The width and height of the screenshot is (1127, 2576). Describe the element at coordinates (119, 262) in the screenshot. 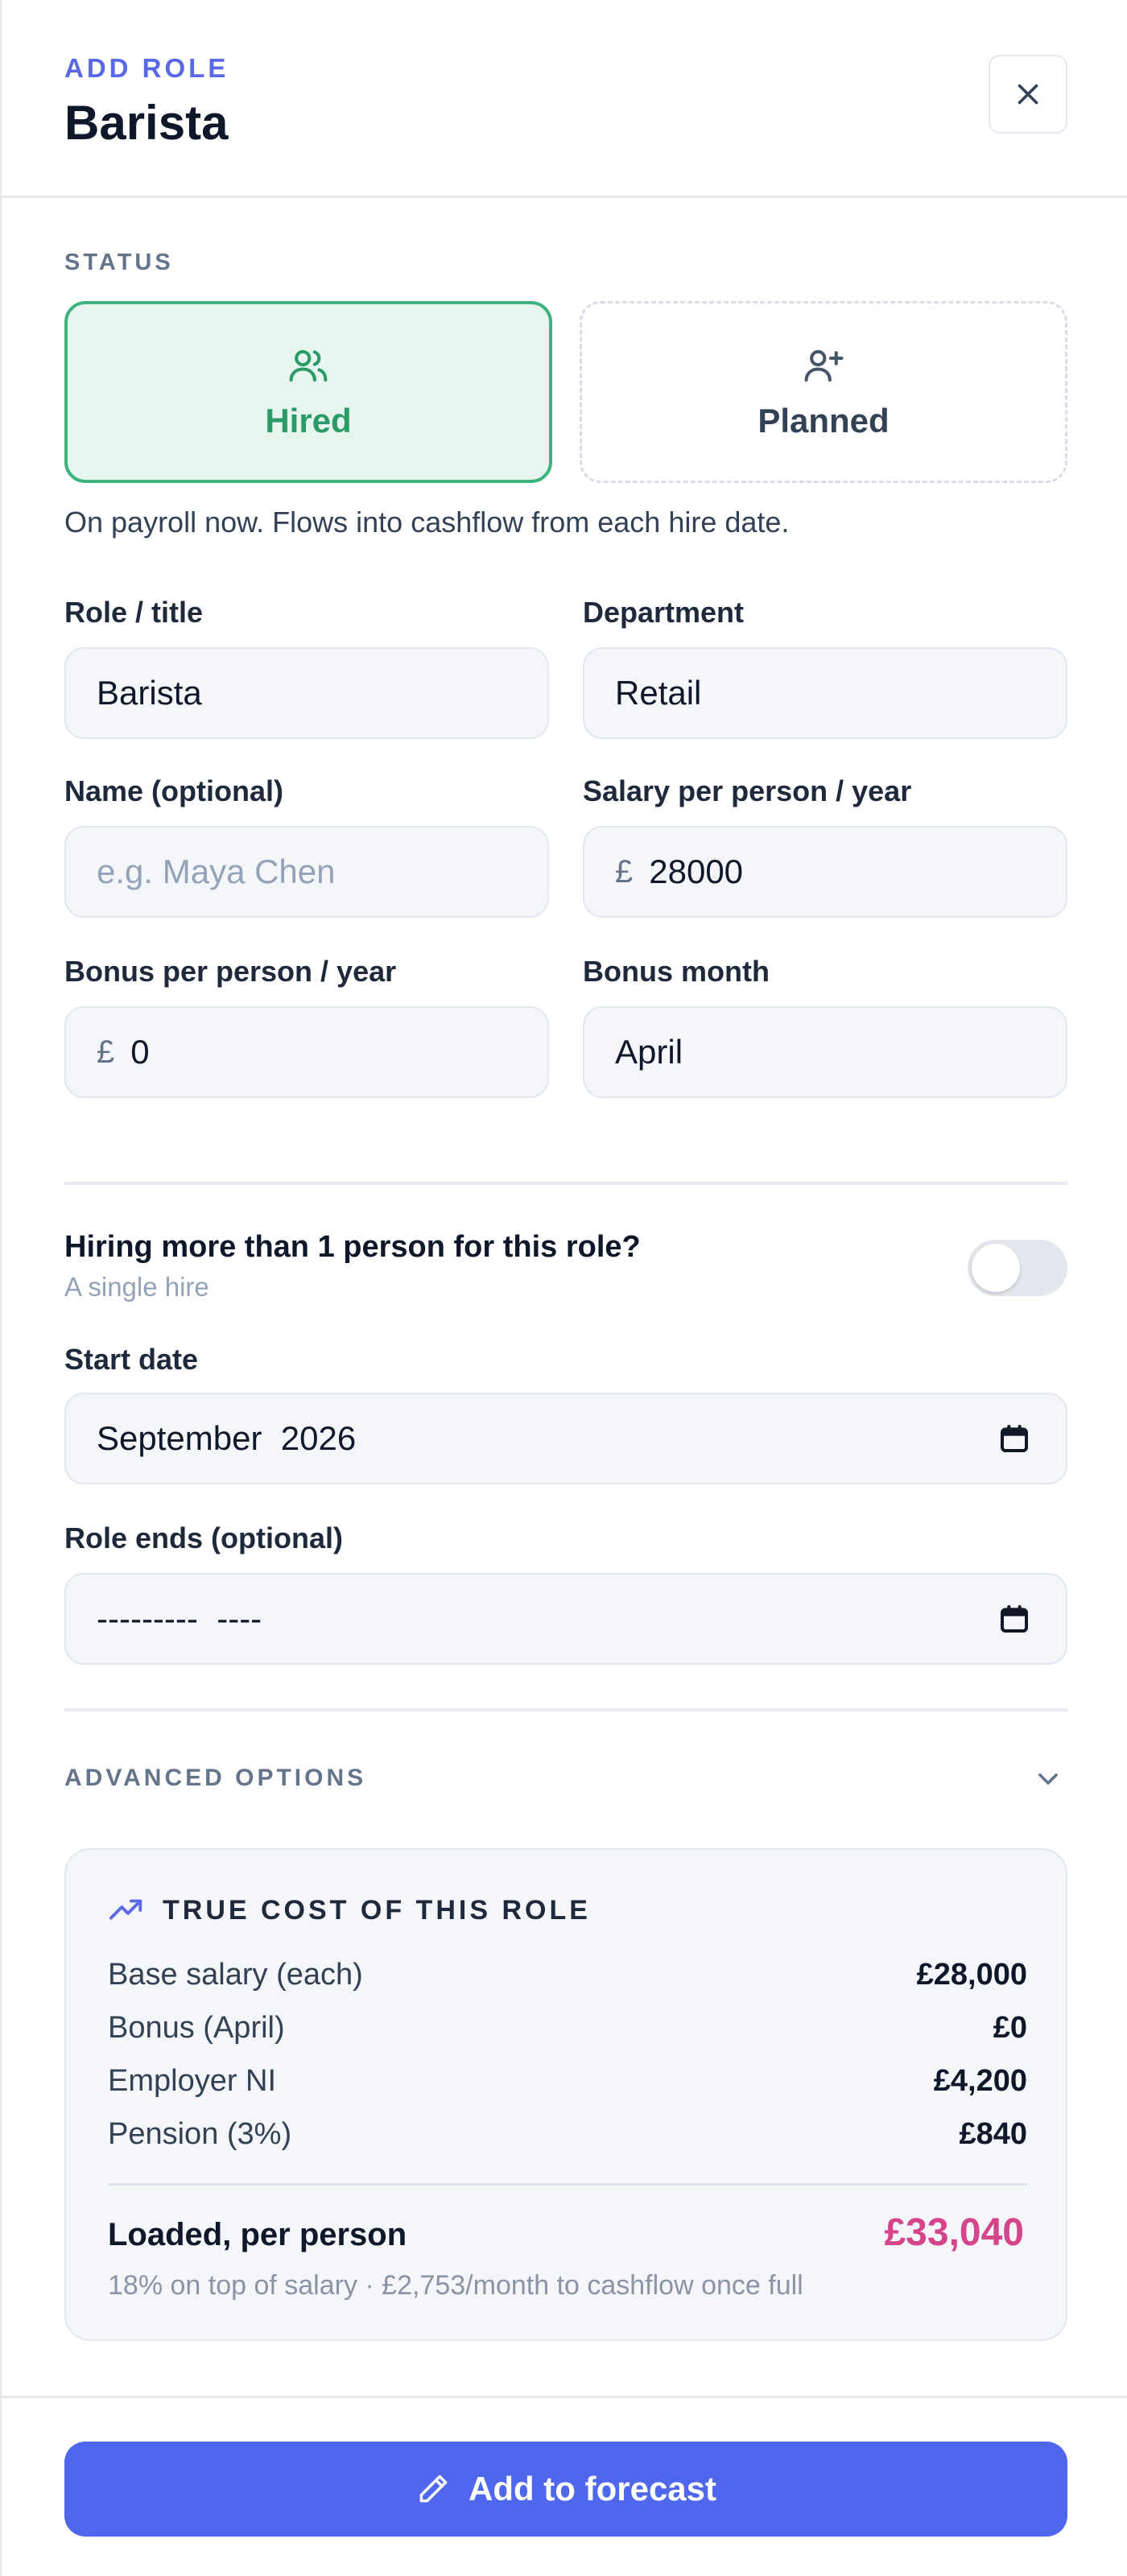

I see `status-section-label: STATUS` at that location.